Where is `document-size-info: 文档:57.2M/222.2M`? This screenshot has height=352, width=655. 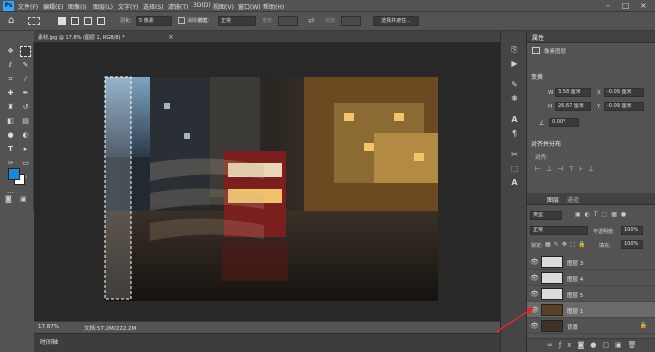
document-size-info: 文档:57.2M/222.2M is located at coordinates (110, 328).